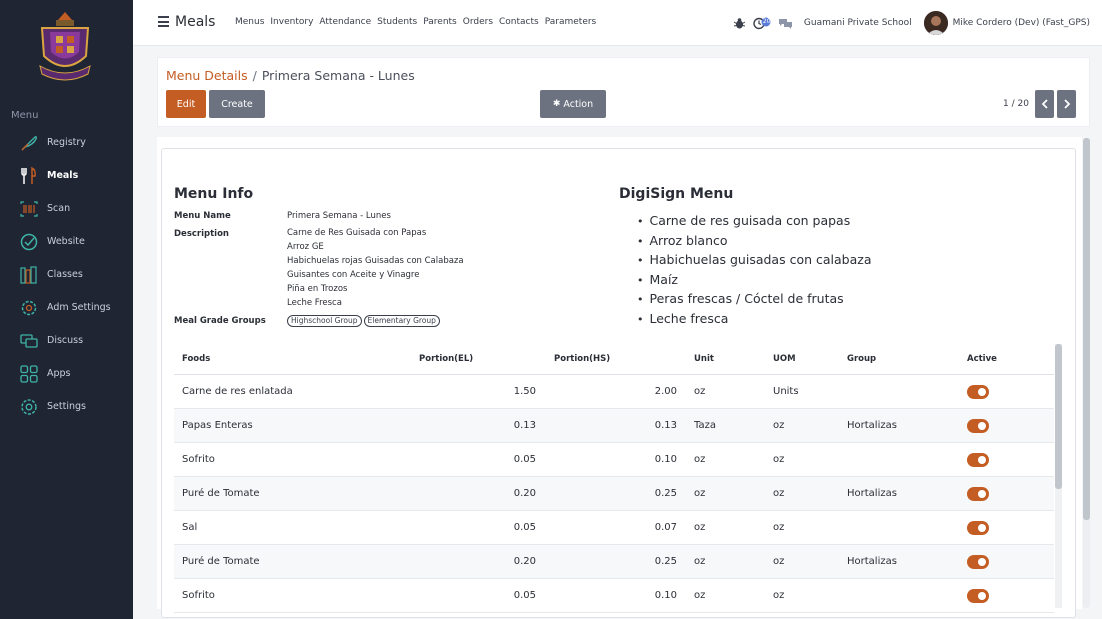  Describe the element at coordinates (1058, 416) in the screenshot. I see `table-scrollbar-thumb` at that location.